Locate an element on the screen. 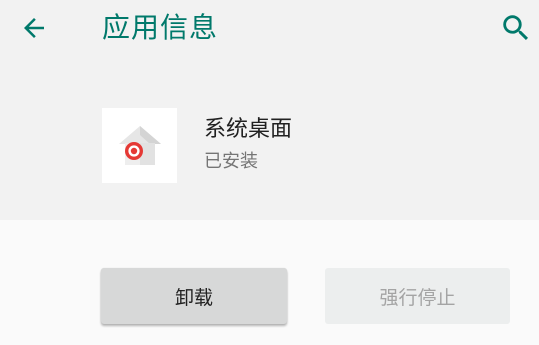 Image resolution: width=539 pixels, height=345 pixels. force-stop-button: 强行停止 is located at coordinates (417, 296).